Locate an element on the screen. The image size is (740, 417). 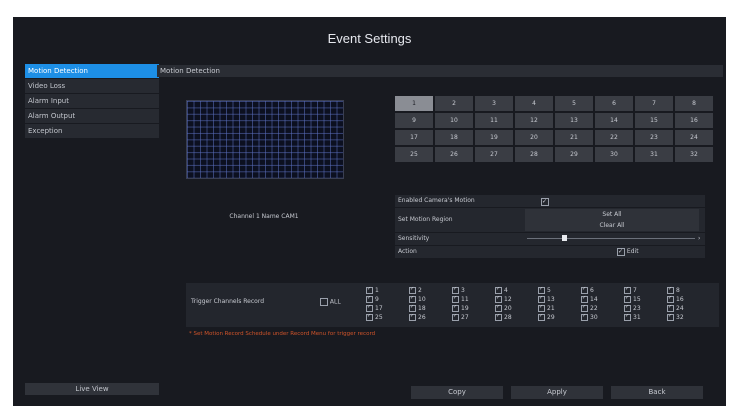
trigger-channel-12: 12 is located at coordinates (516, 299).